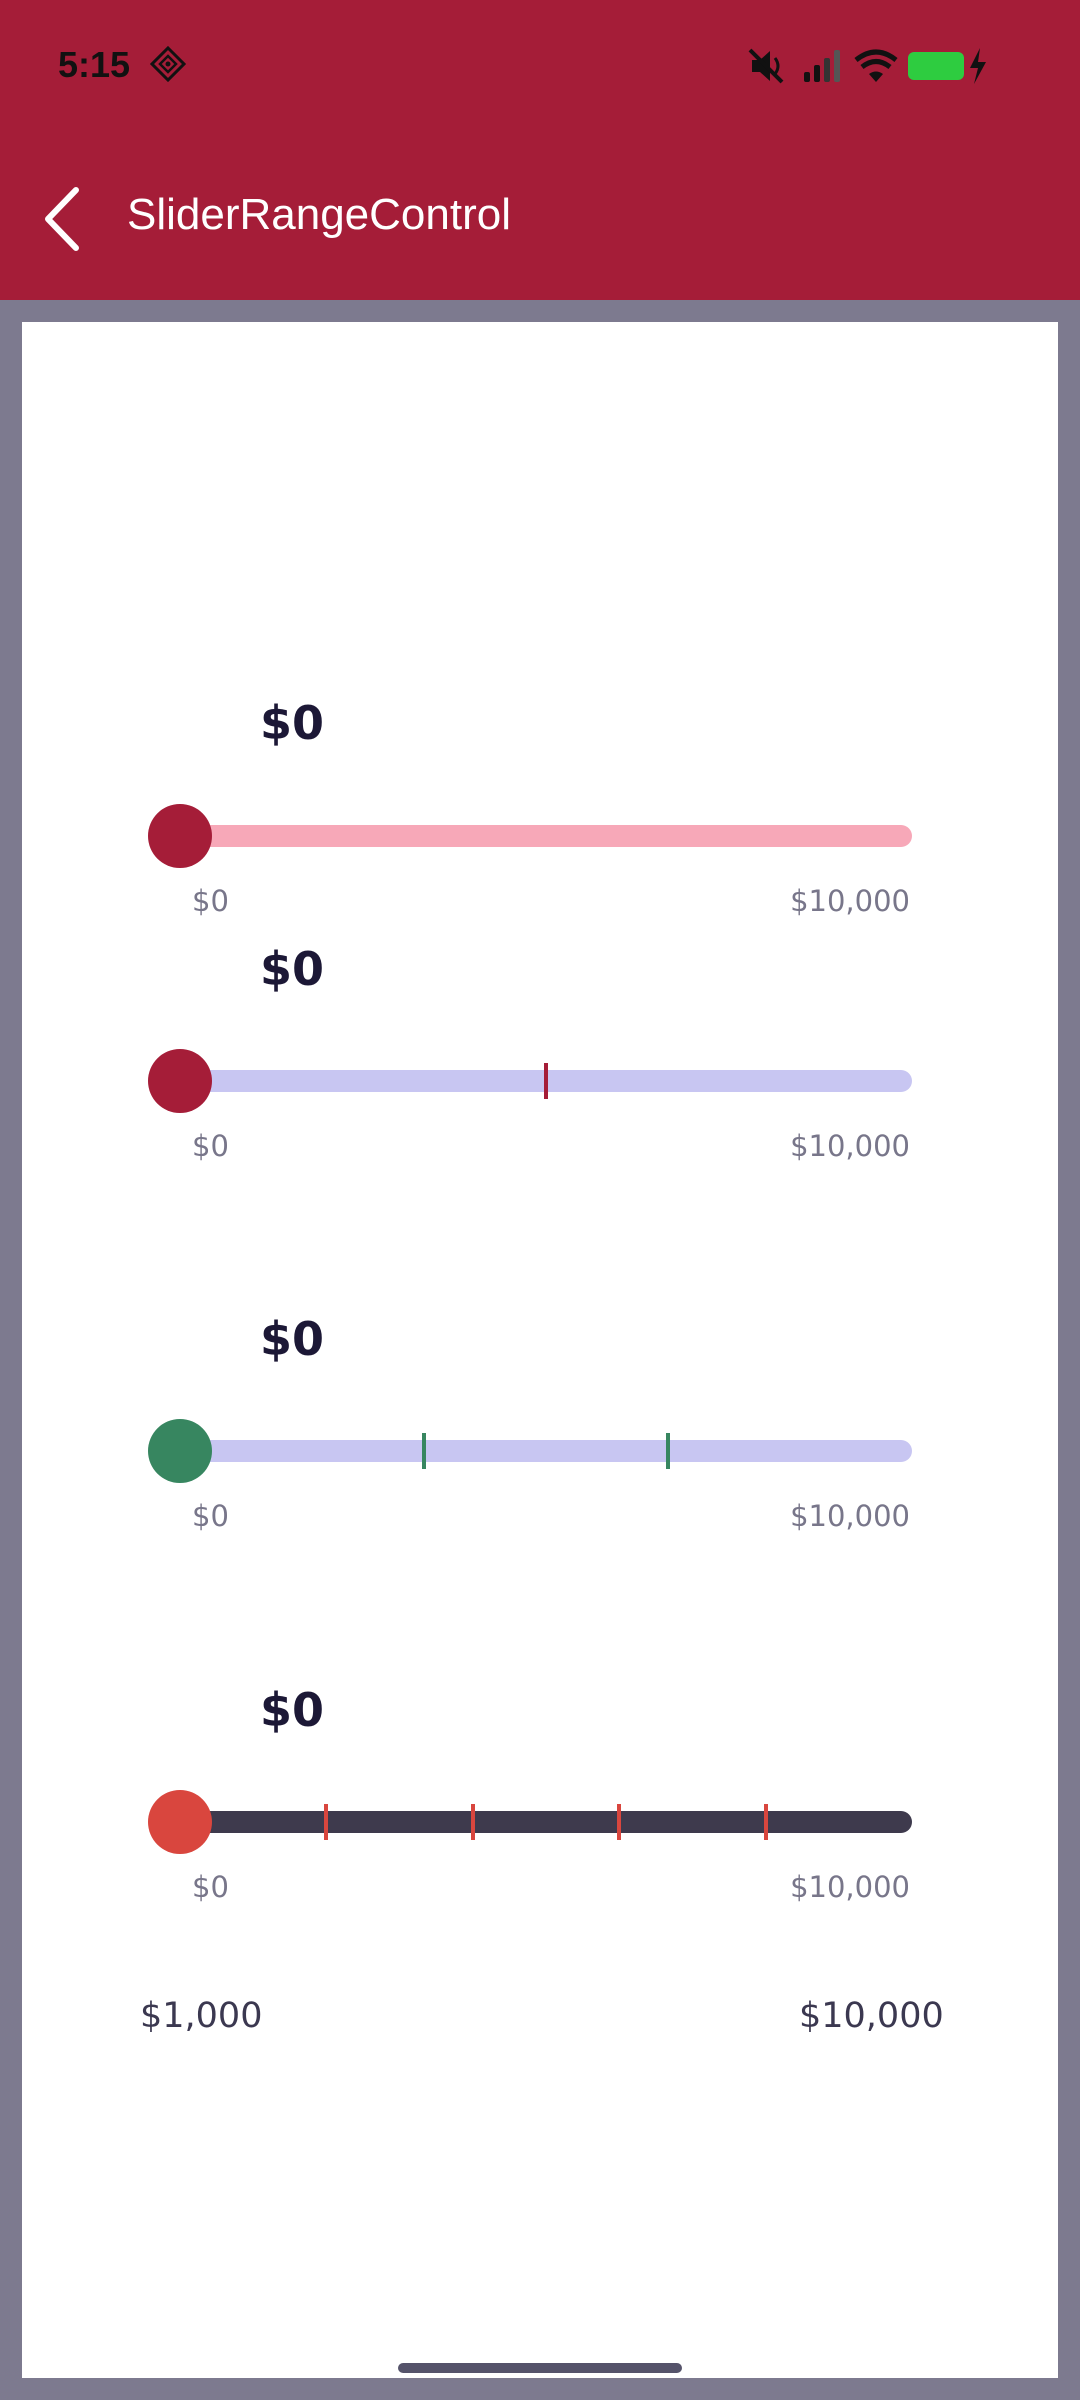 This screenshot has width=1080, height=2400. What do you see at coordinates (540, 215) in the screenshot?
I see `app-bar: SliderRangeControl` at bounding box center [540, 215].